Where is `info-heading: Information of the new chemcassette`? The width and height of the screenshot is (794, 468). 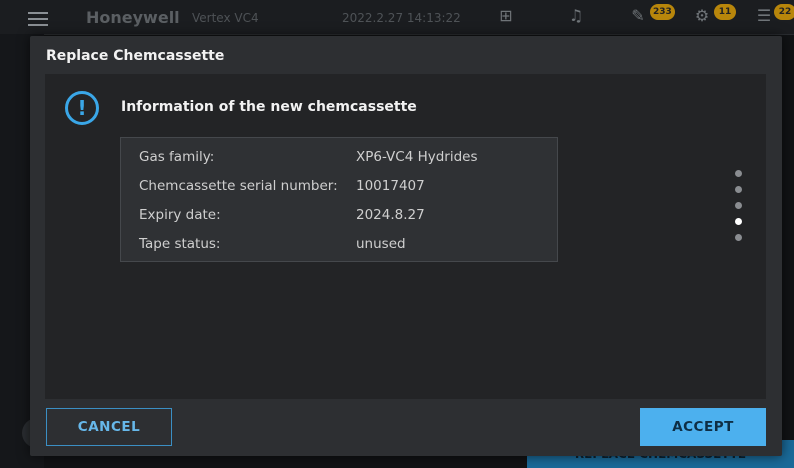 info-heading: Information of the new chemcassette is located at coordinates (269, 107).